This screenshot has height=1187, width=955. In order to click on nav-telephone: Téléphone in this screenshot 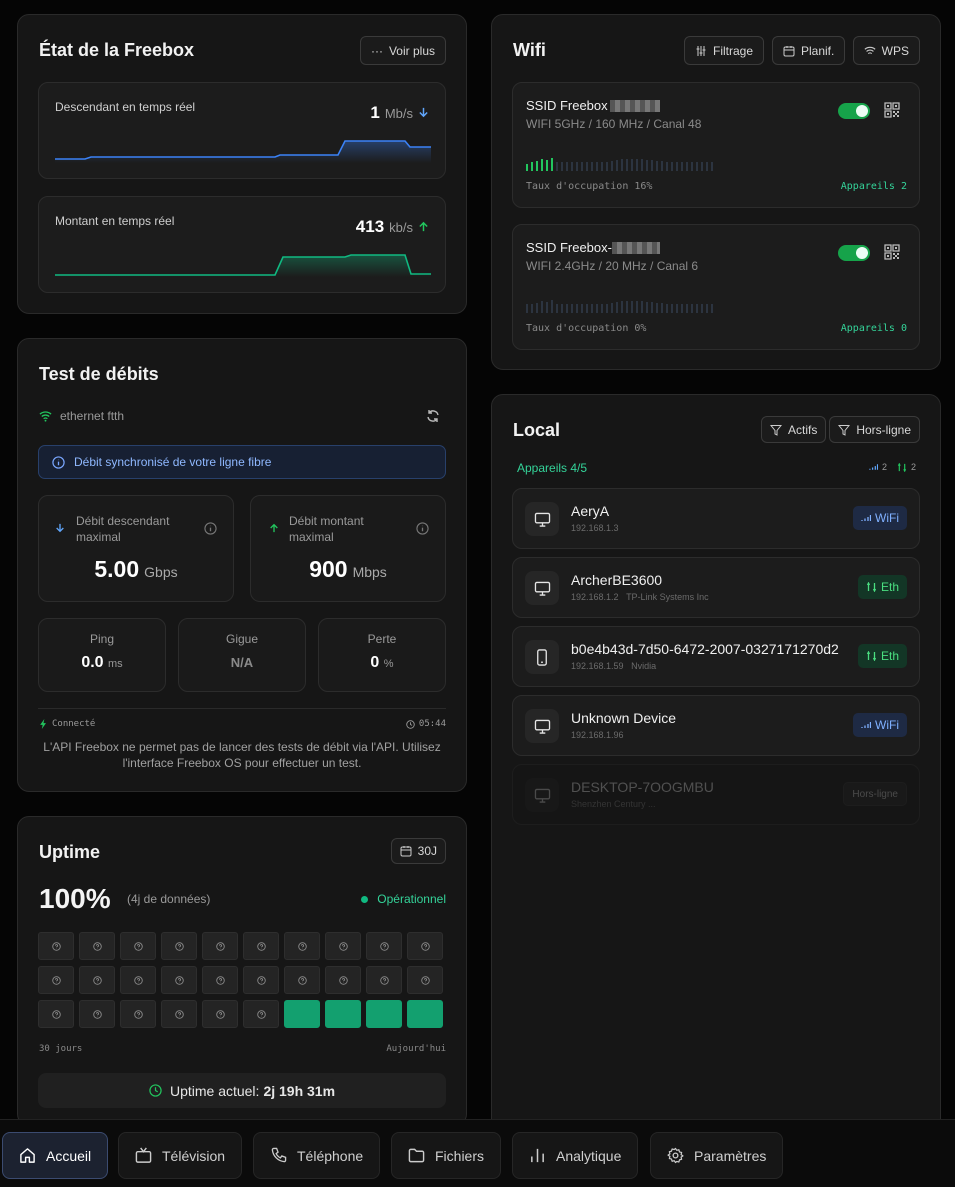, I will do `click(317, 1155)`.